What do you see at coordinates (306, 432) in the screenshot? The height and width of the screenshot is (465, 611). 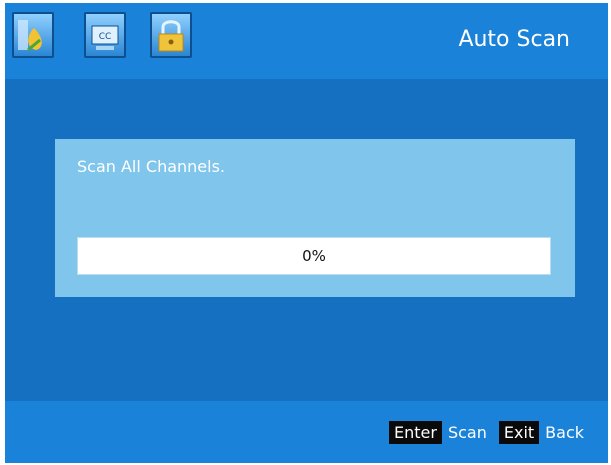 I see `menu-footer: Enter Scan Exit Back` at bounding box center [306, 432].